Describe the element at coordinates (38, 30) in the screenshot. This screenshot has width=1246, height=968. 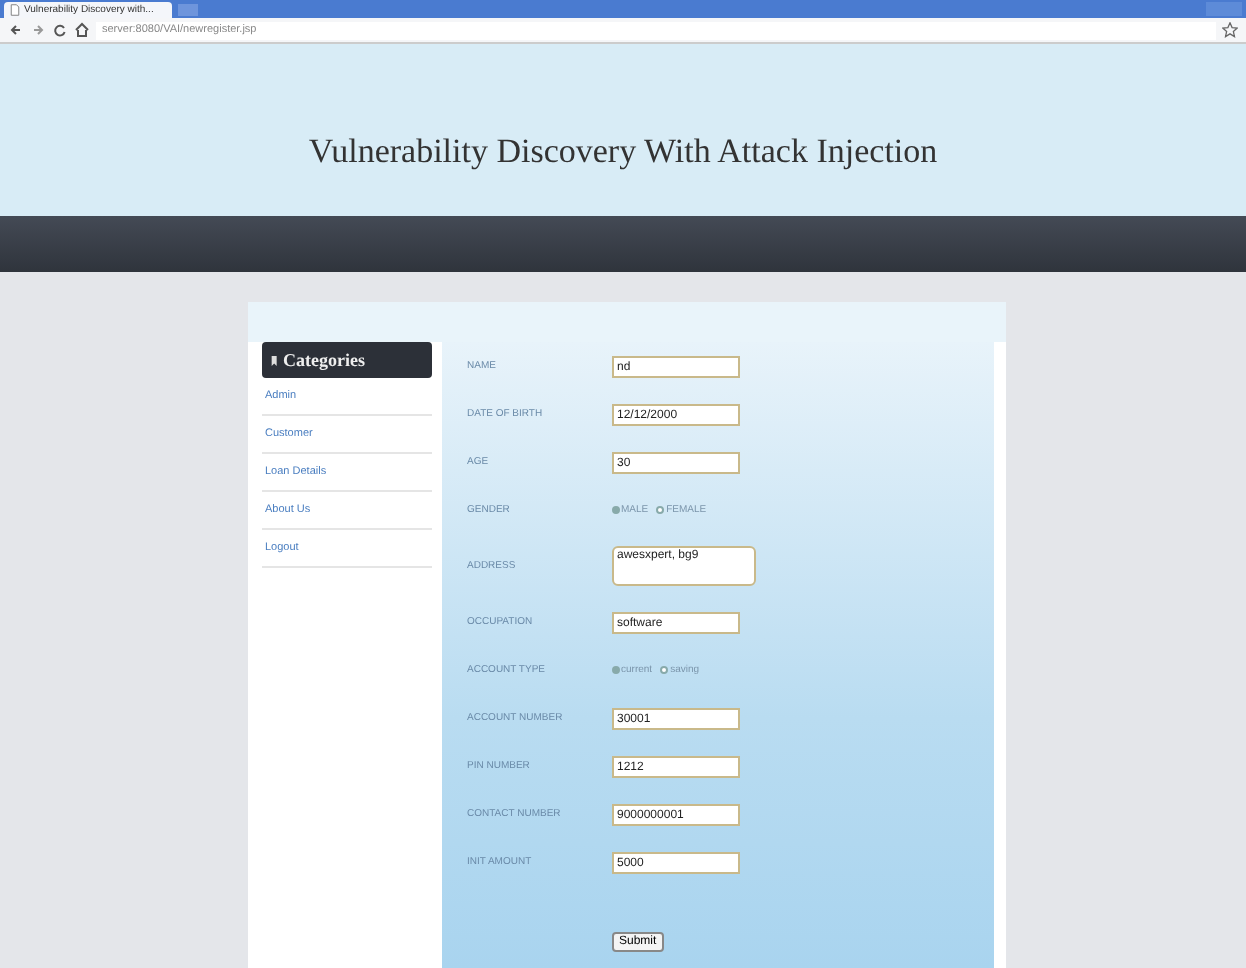
I see `forward-icon` at that location.